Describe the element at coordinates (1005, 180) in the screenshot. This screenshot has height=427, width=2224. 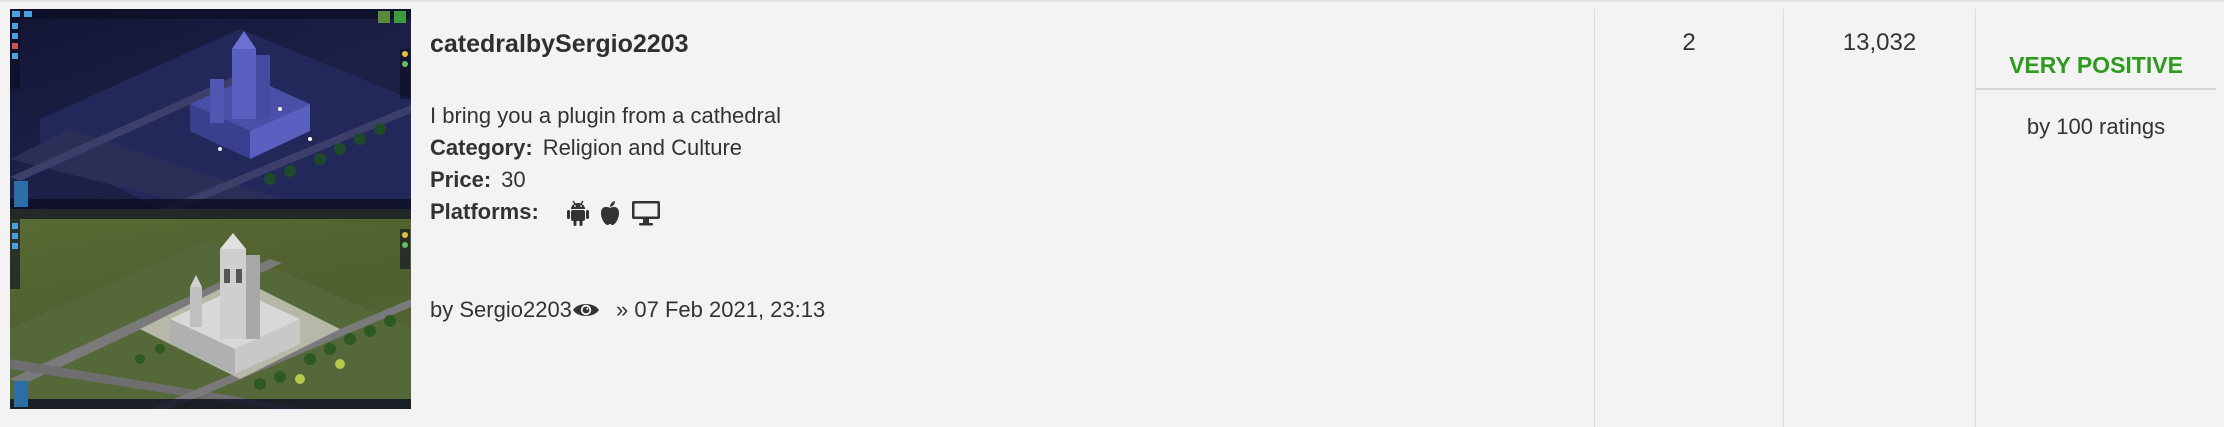
I see `price-line: Price: 30` at that location.